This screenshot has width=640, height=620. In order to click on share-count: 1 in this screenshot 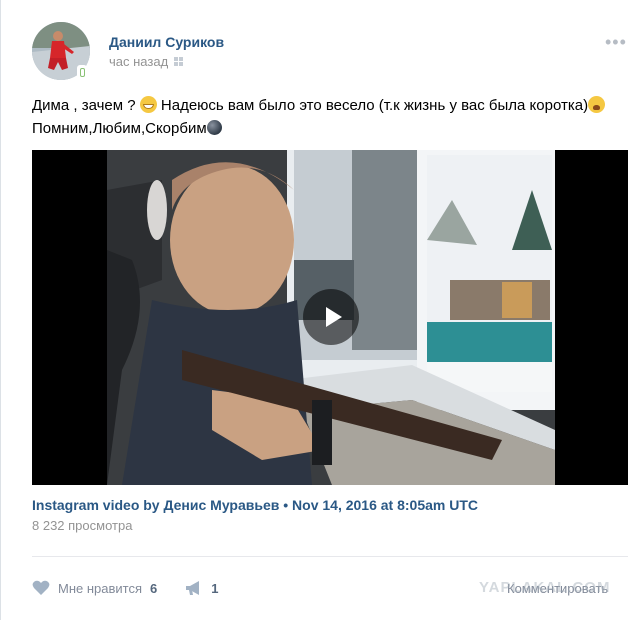, I will do `click(215, 588)`.